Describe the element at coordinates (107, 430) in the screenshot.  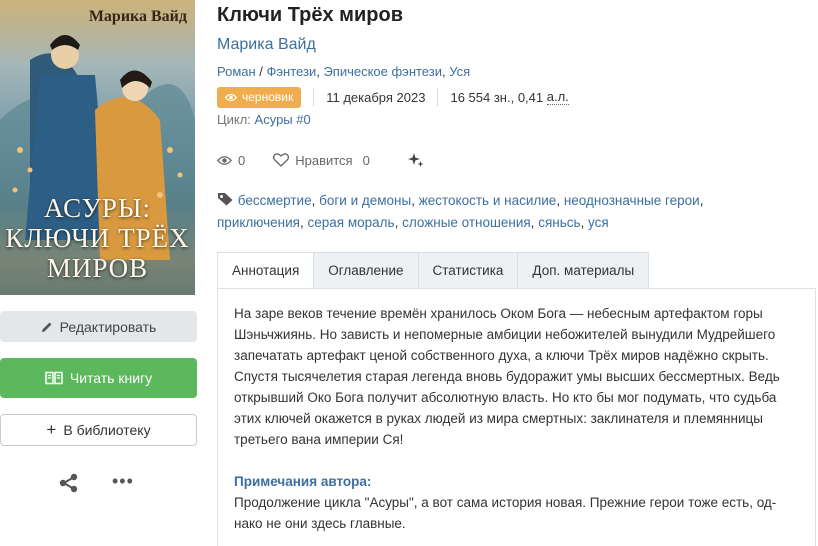
I see `add-to-library-label: В библиотеку` at that location.